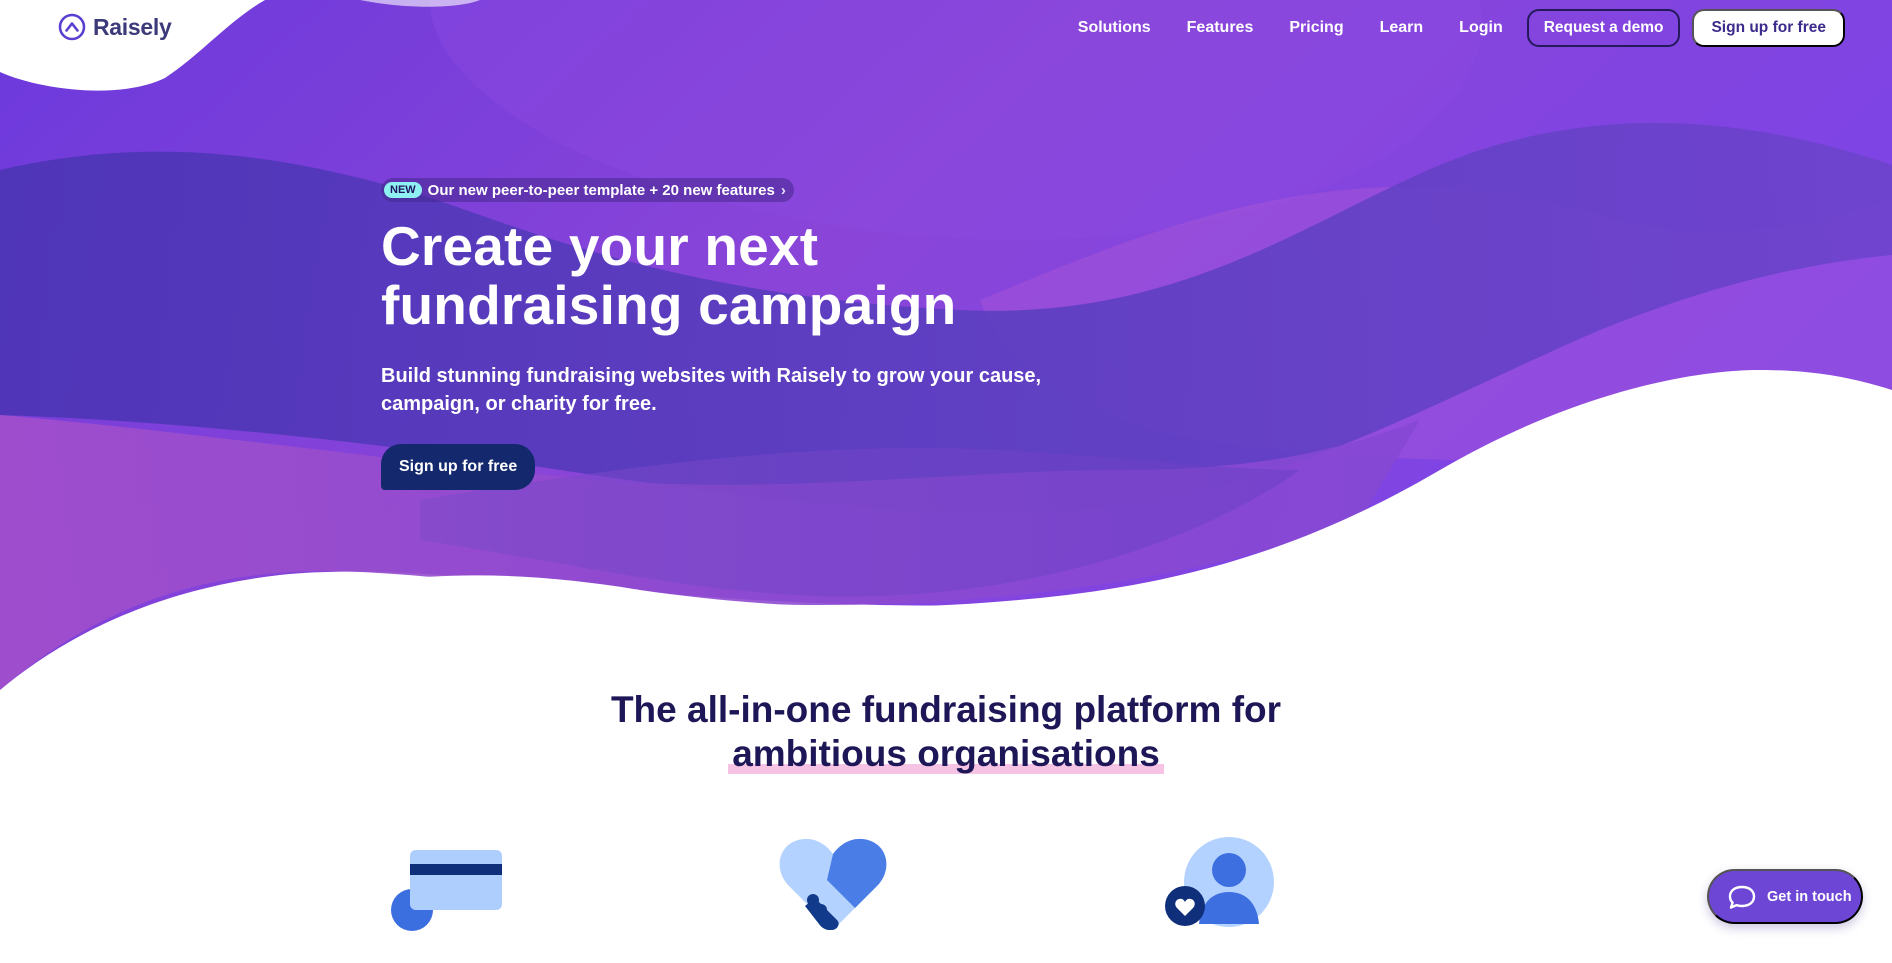  I want to click on get-in-touch-button: Get in touch, so click(1785, 896).